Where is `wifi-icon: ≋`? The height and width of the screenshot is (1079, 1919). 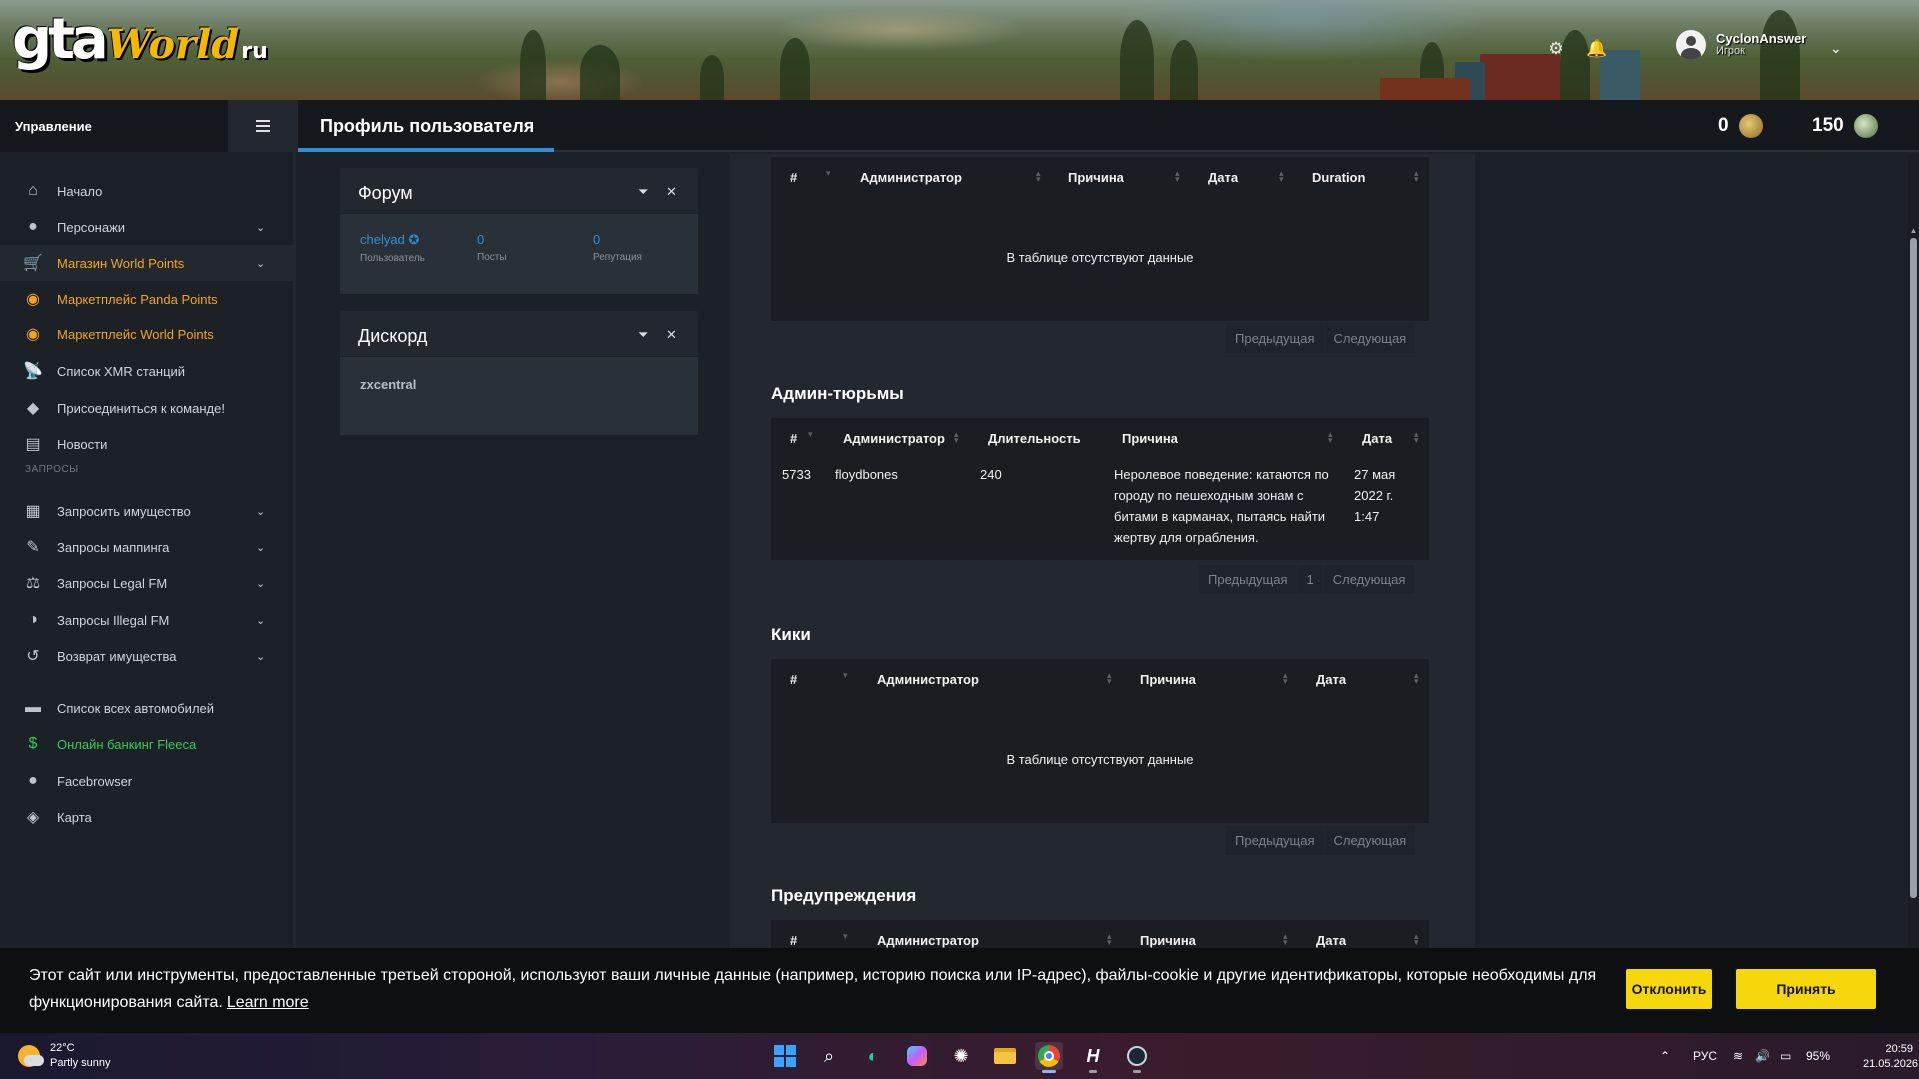 wifi-icon: ≋ is located at coordinates (1738, 1056).